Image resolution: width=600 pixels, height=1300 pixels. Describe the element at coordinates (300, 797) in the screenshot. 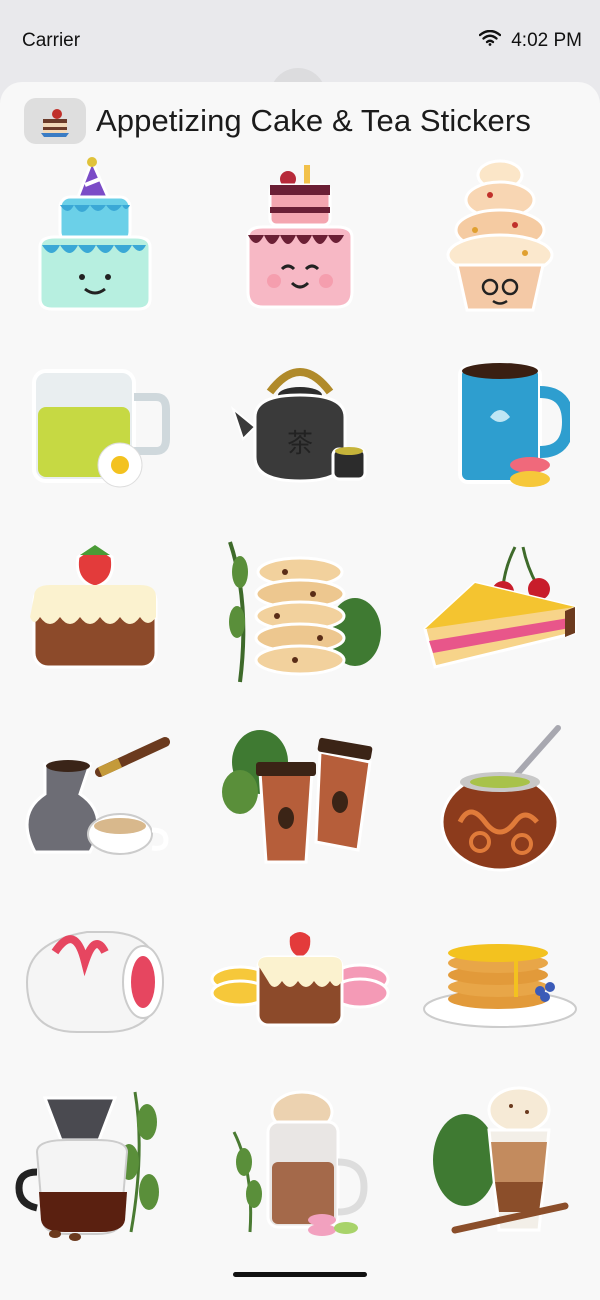

I see `coffee-cups-to-go-sticker` at that location.